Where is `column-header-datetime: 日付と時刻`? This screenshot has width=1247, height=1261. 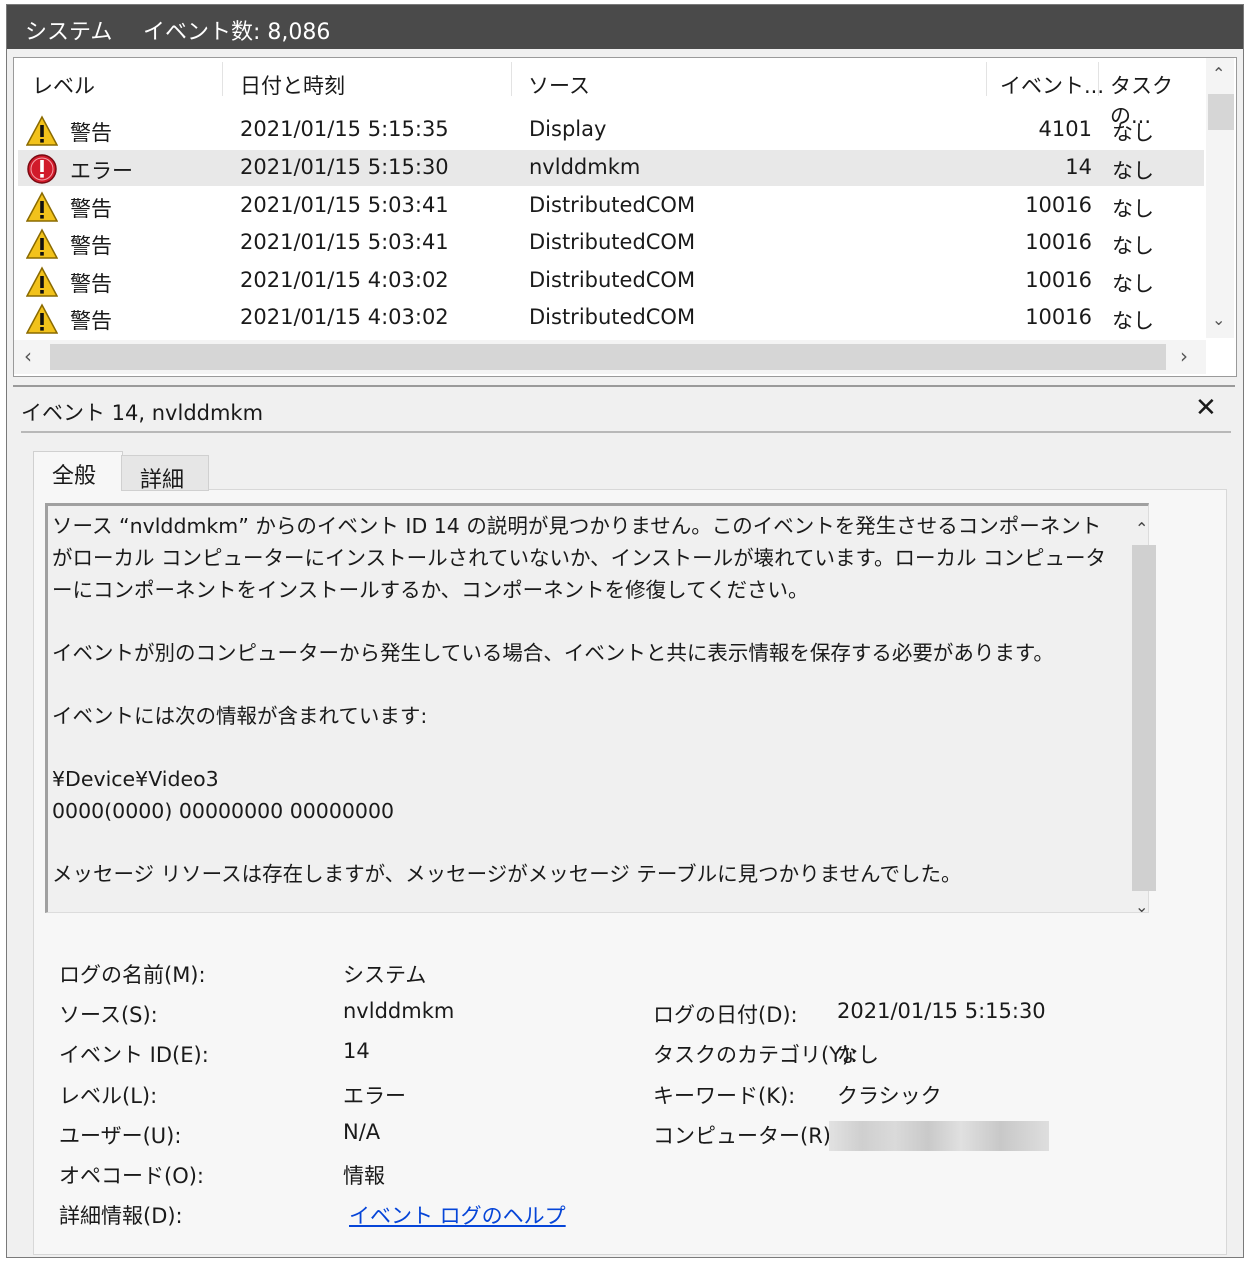 column-header-datetime: 日付と時刻 is located at coordinates (292, 85).